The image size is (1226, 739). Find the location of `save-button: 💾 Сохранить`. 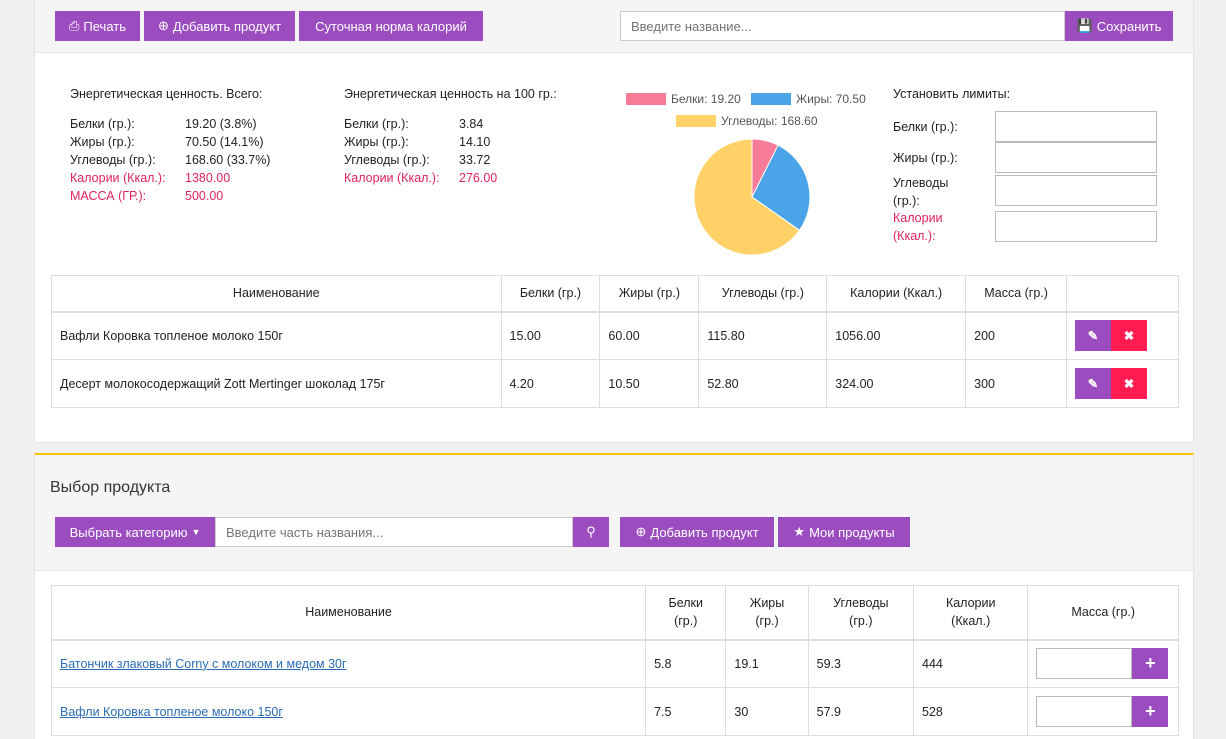

save-button: 💾 Сохранить is located at coordinates (1119, 26).